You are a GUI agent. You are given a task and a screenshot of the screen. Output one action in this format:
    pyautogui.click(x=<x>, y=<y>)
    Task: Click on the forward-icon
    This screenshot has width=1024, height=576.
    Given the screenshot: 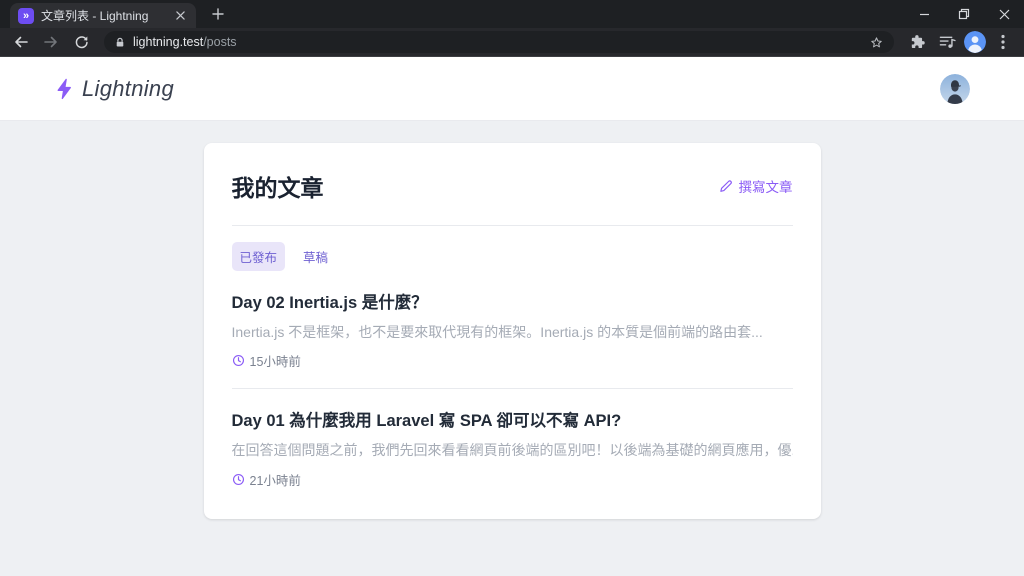 What is the action you would take?
    pyautogui.click(x=51, y=42)
    